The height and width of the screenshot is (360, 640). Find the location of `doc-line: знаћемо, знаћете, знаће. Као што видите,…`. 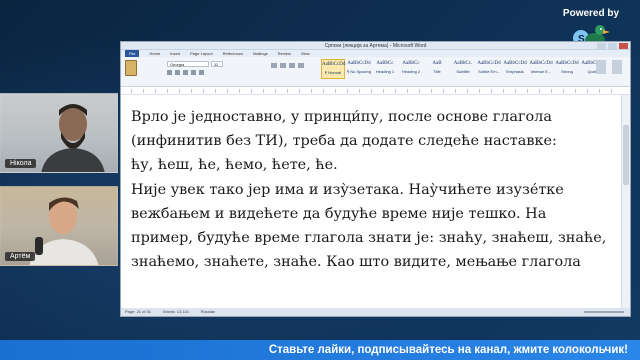

doc-line: знаћемо, знаћете, знаће. Као што видите,… is located at coordinates (356, 262).